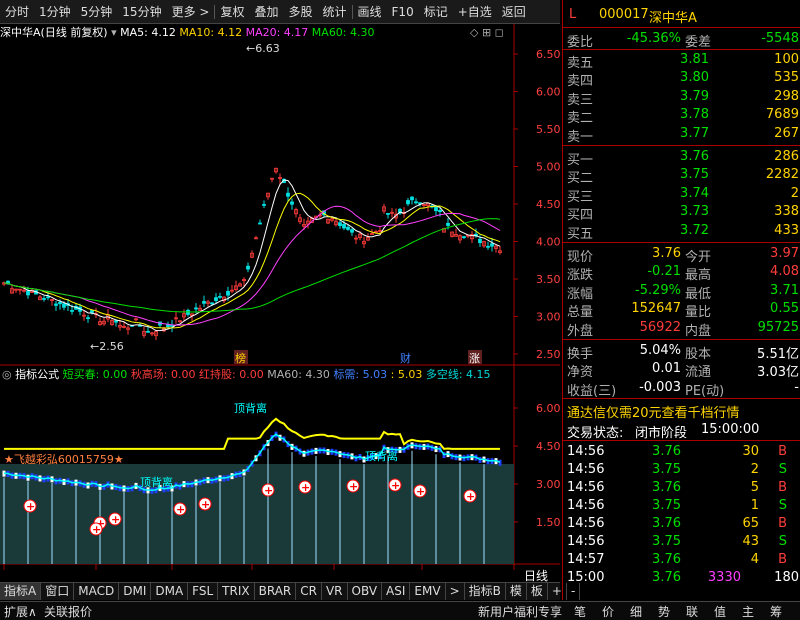 This screenshot has width=800, height=620. What do you see at coordinates (405, 358) in the screenshot?
I see `cai-marker: 财` at bounding box center [405, 358].